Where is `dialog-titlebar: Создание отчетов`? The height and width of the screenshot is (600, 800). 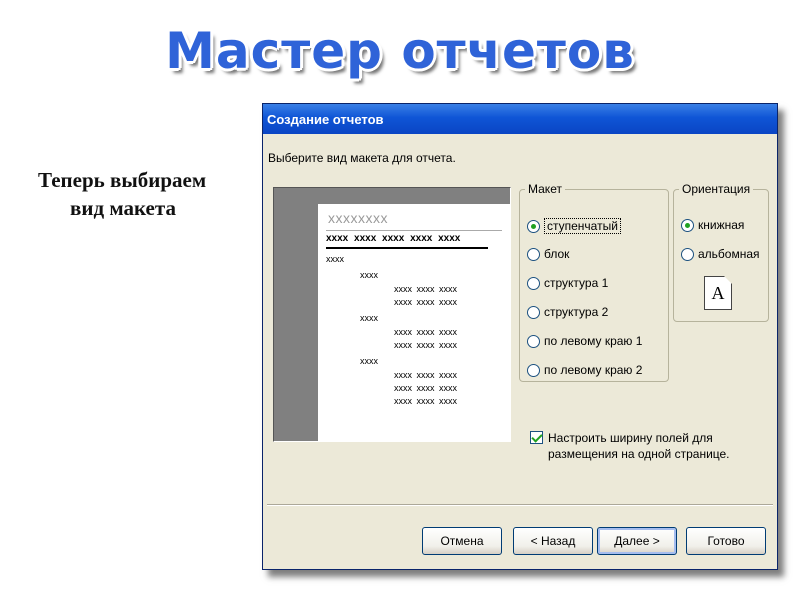 dialog-titlebar: Создание отчетов is located at coordinates (520, 119).